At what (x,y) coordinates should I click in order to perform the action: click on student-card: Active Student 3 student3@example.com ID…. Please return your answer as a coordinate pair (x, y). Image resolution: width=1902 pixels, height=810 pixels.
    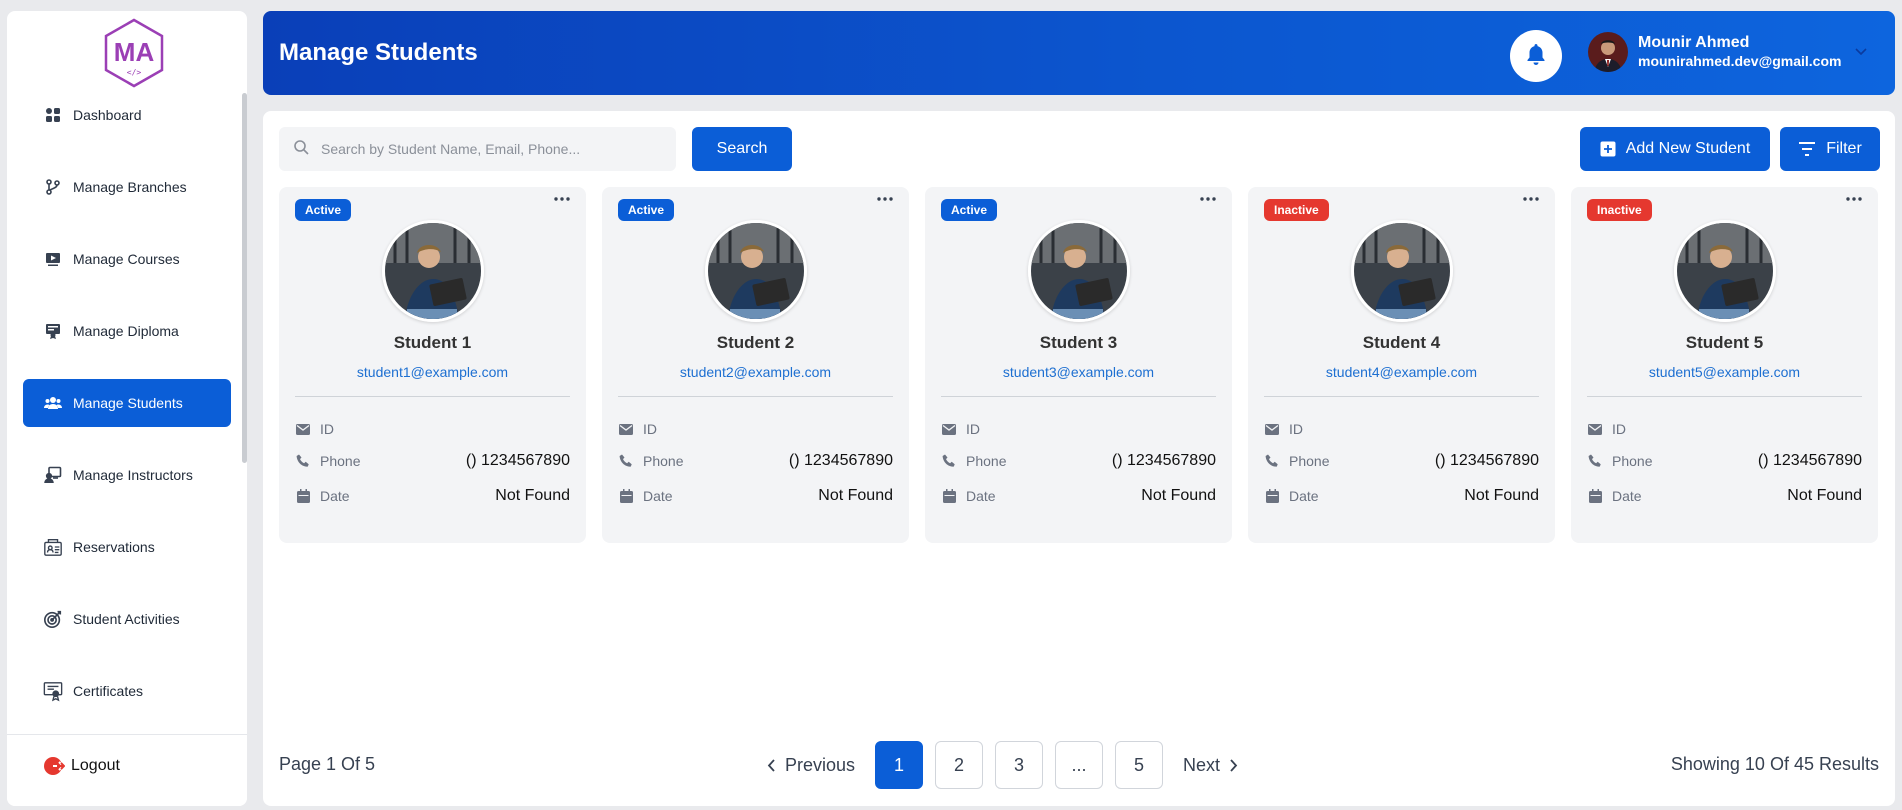
    Looking at the image, I should click on (1078, 365).